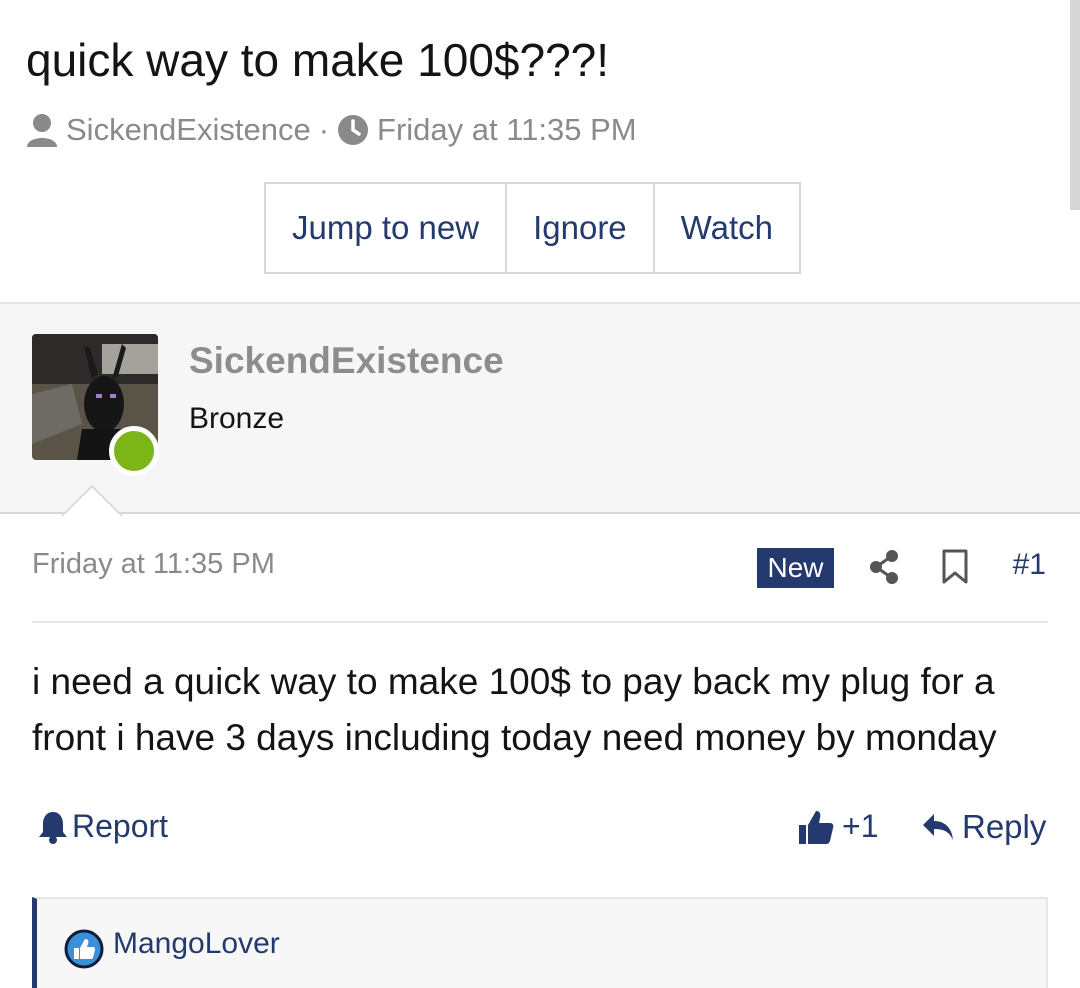 The image size is (1080, 988). What do you see at coordinates (1004, 826) in the screenshot?
I see `reply-label: Reply` at bounding box center [1004, 826].